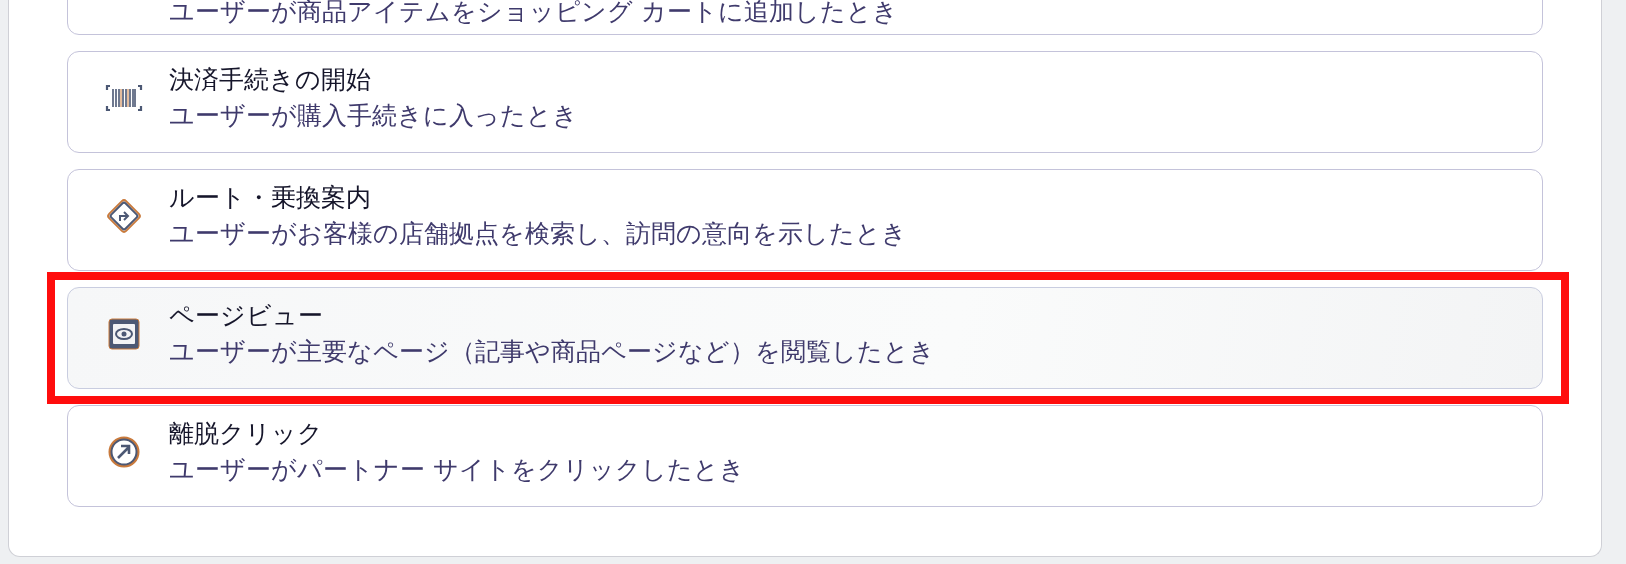  I want to click on event-description: ユーザーがお客様の店舗拠点を検索し、訪問の意向を示したとき, so click(538, 234).